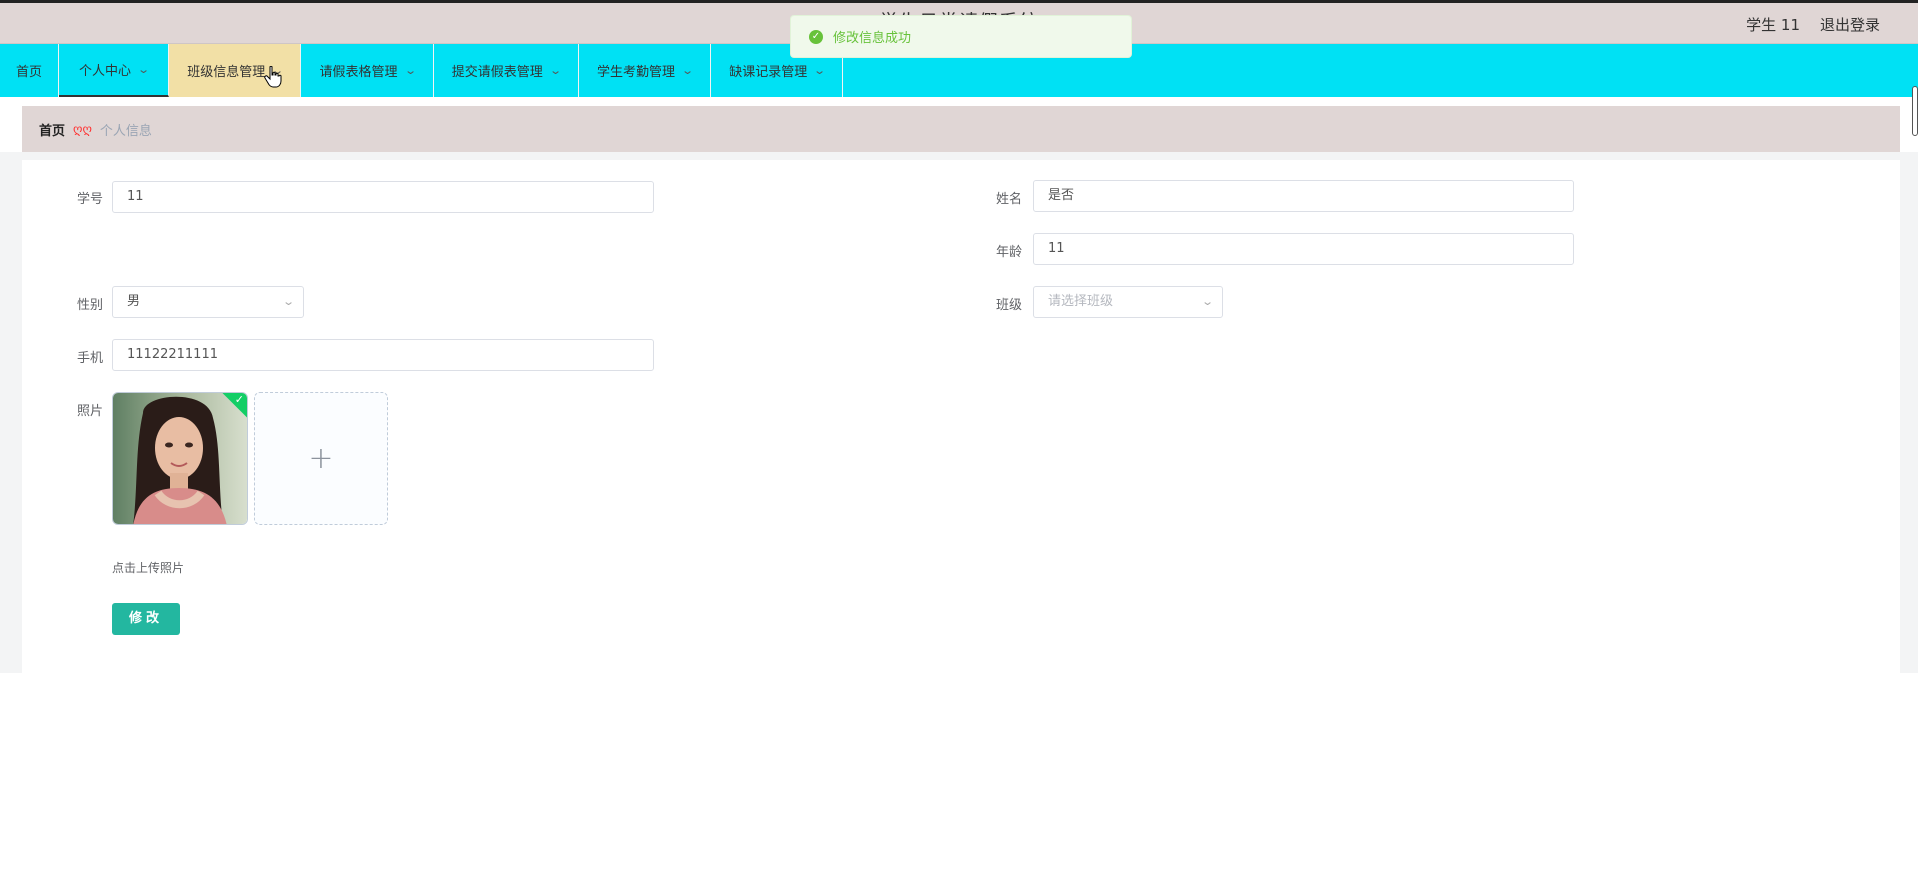  Describe the element at coordinates (768, 72) in the screenshot. I see `nav-label: 缺课记录管理` at that location.